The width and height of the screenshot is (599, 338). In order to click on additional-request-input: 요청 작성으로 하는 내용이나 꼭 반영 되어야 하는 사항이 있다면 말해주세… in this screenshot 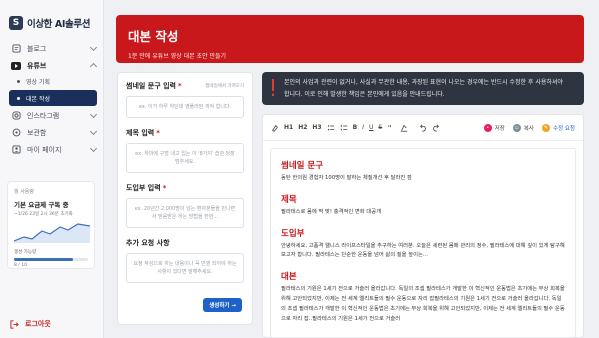, I will do `click(185, 268)`.